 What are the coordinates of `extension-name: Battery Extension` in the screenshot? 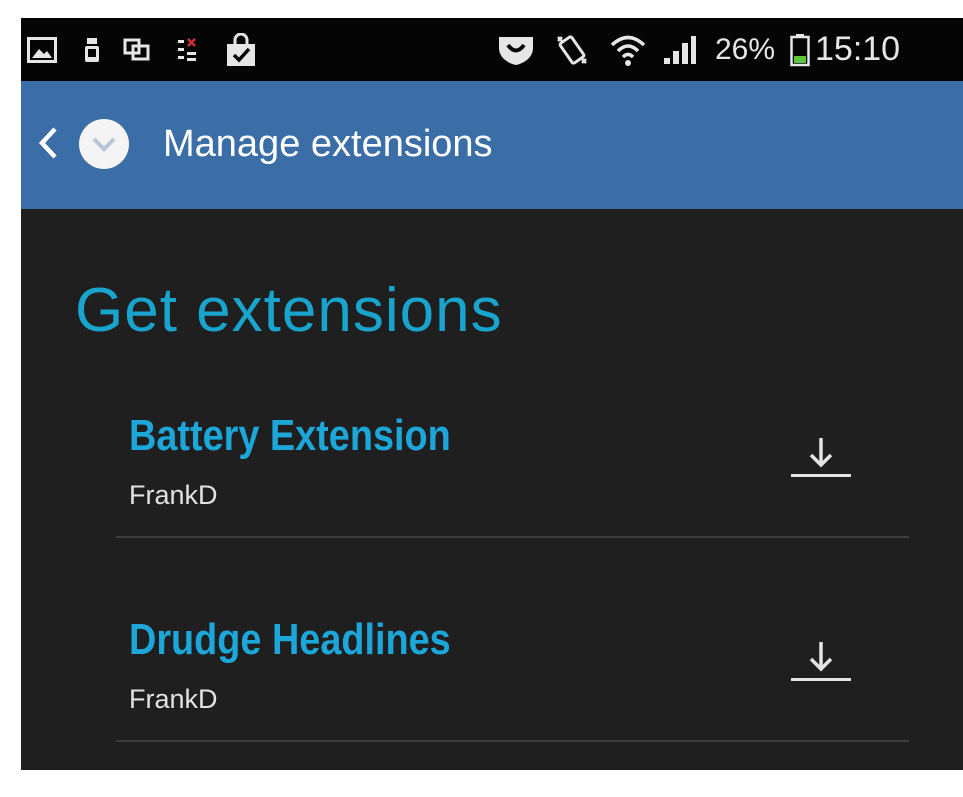 It's located at (290, 435).